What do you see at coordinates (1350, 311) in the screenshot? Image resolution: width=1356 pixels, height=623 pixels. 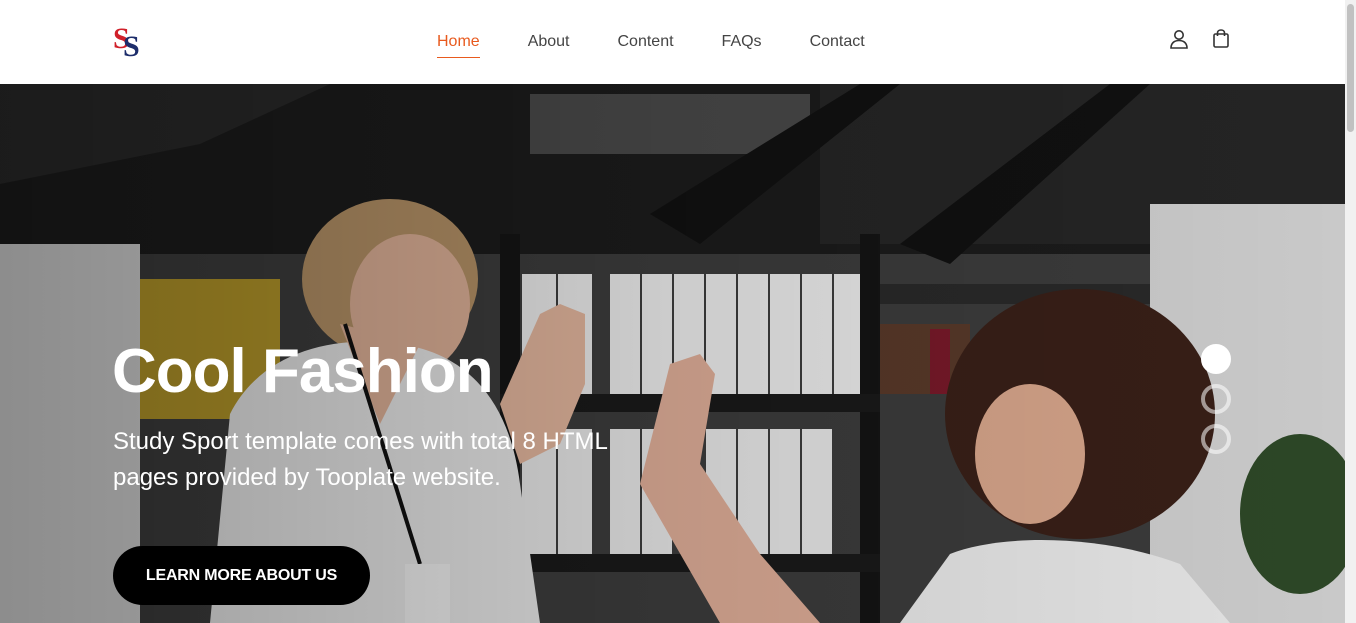 I see `page-scrollbar` at bounding box center [1350, 311].